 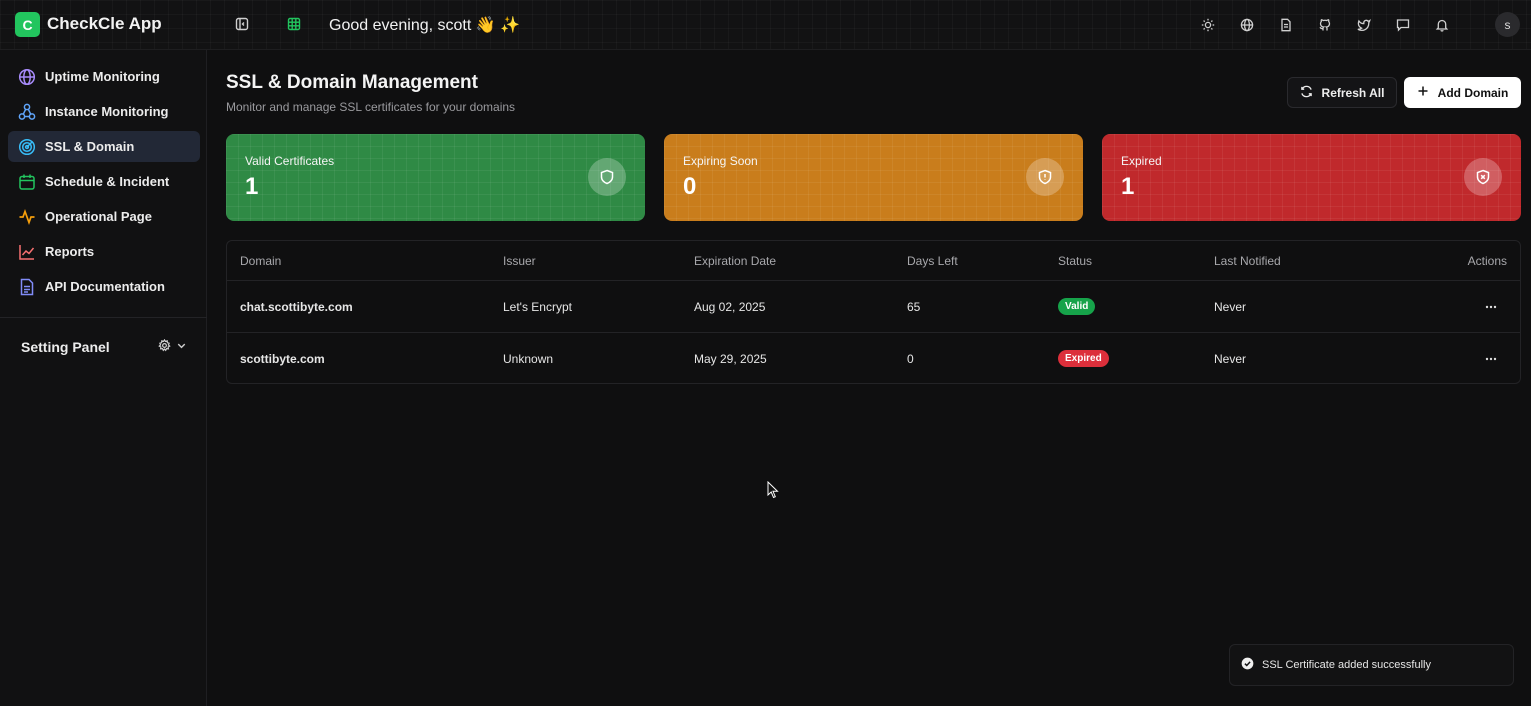 I want to click on mouse-cursor-icon, so click(x=773, y=492).